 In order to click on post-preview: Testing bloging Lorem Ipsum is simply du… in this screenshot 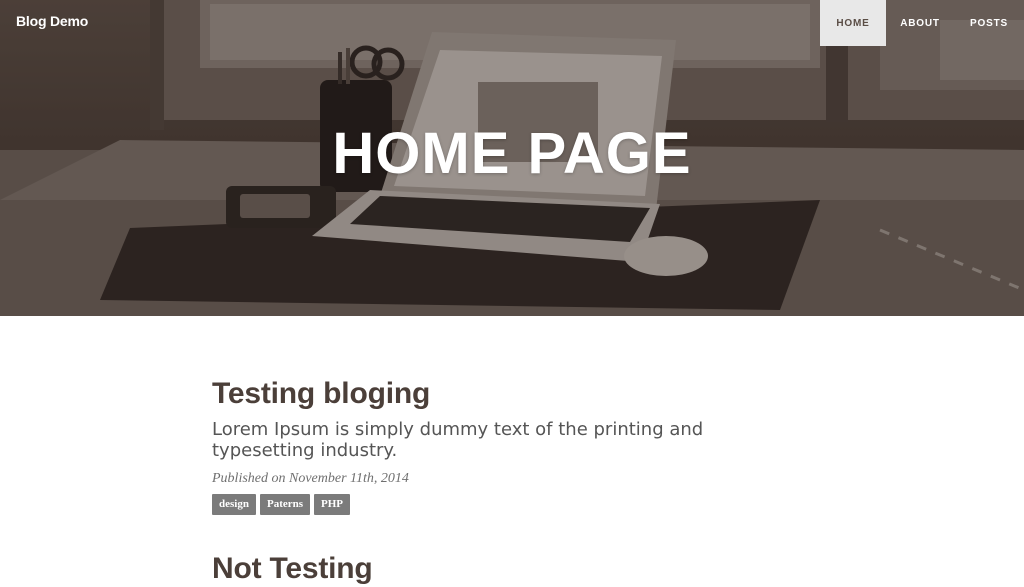, I will do `click(512, 445)`.